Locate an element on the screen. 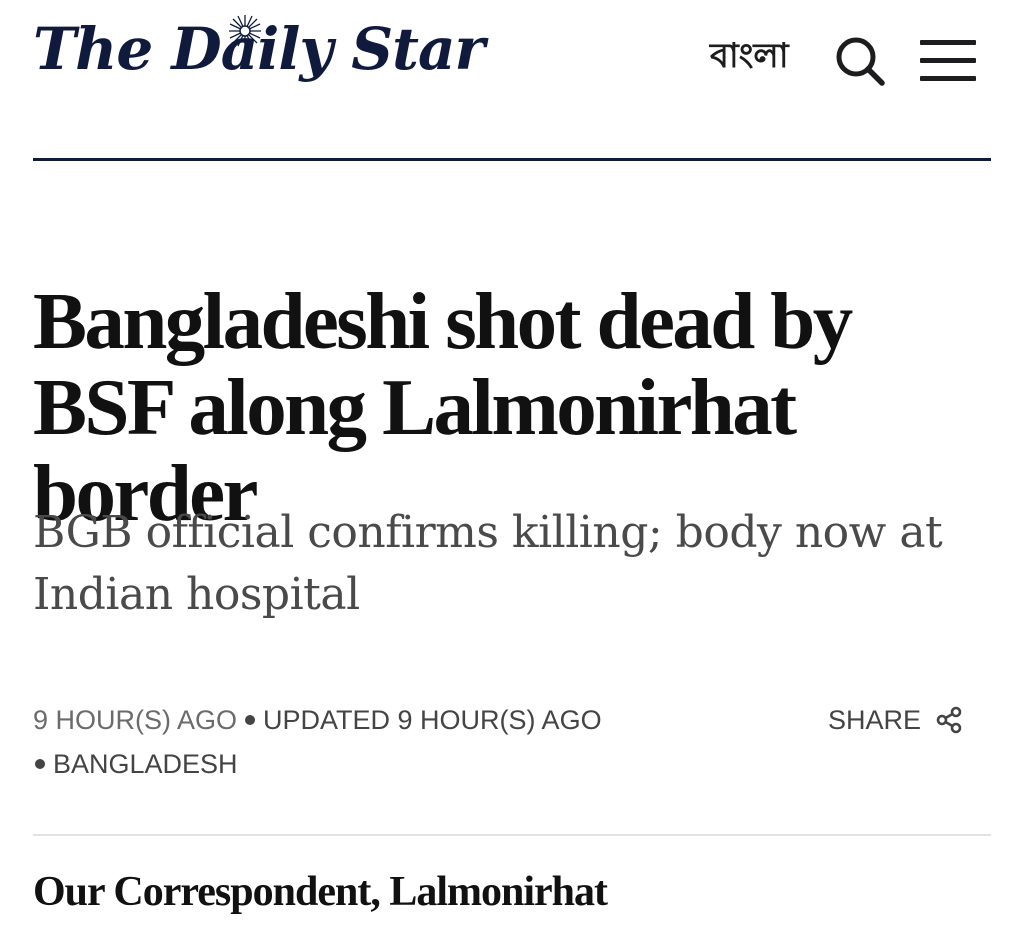  byline-divider is located at coordinates (512, 835).